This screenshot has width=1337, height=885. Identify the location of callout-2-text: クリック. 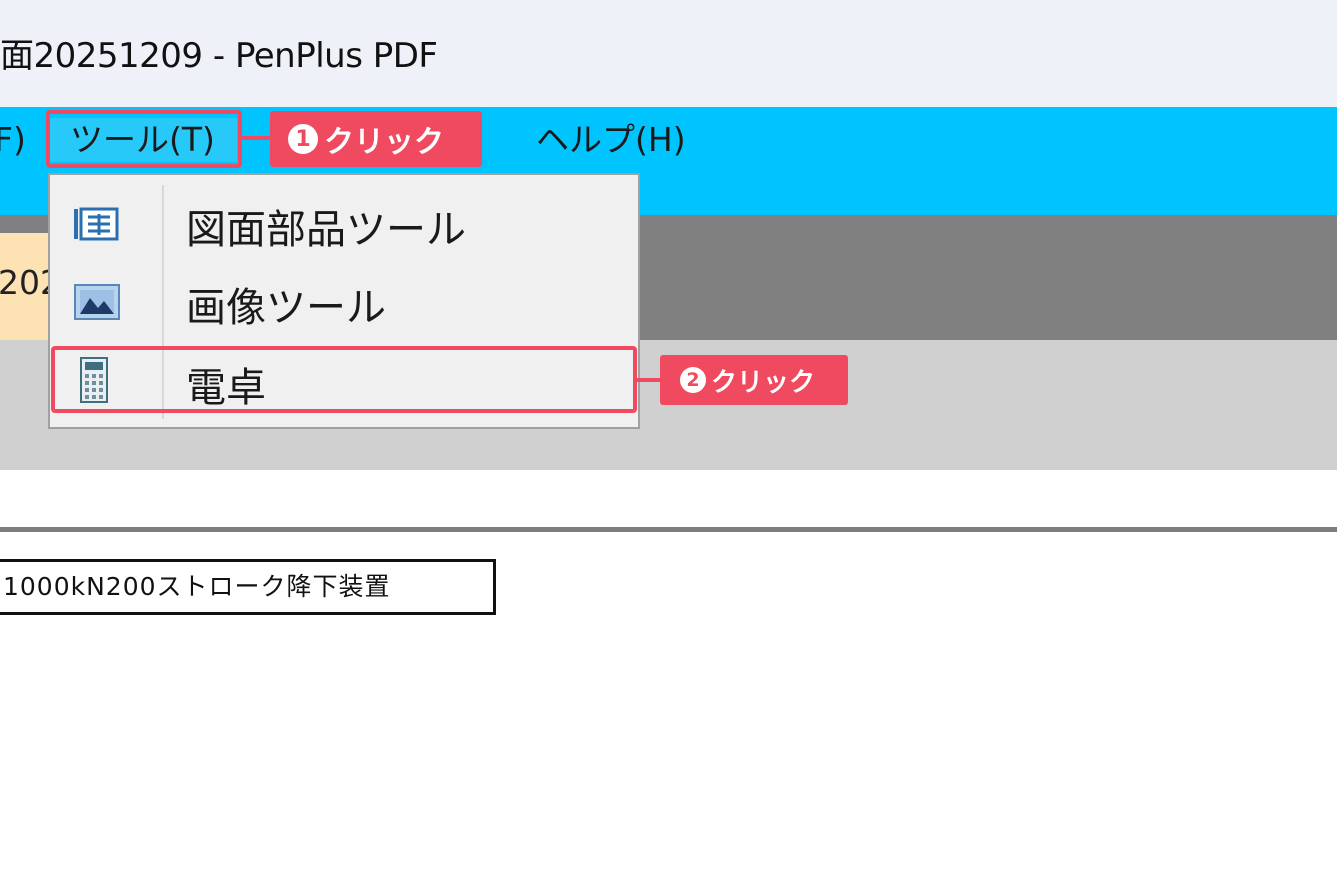
(763, 382).